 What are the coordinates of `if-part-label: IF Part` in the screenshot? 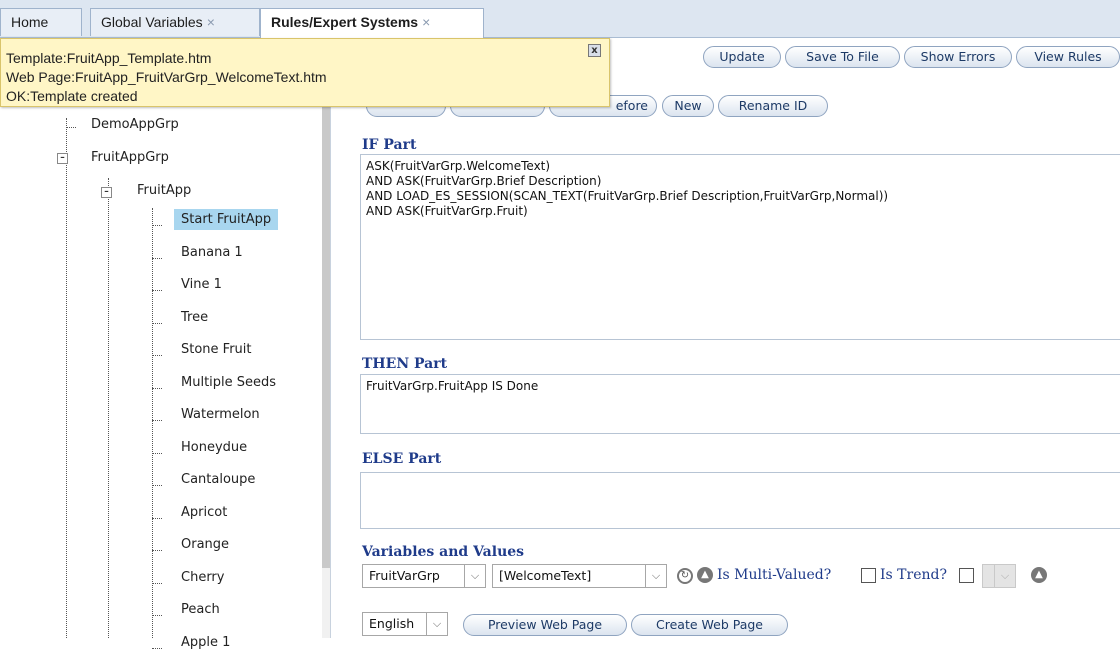 It's located at (389, 145).